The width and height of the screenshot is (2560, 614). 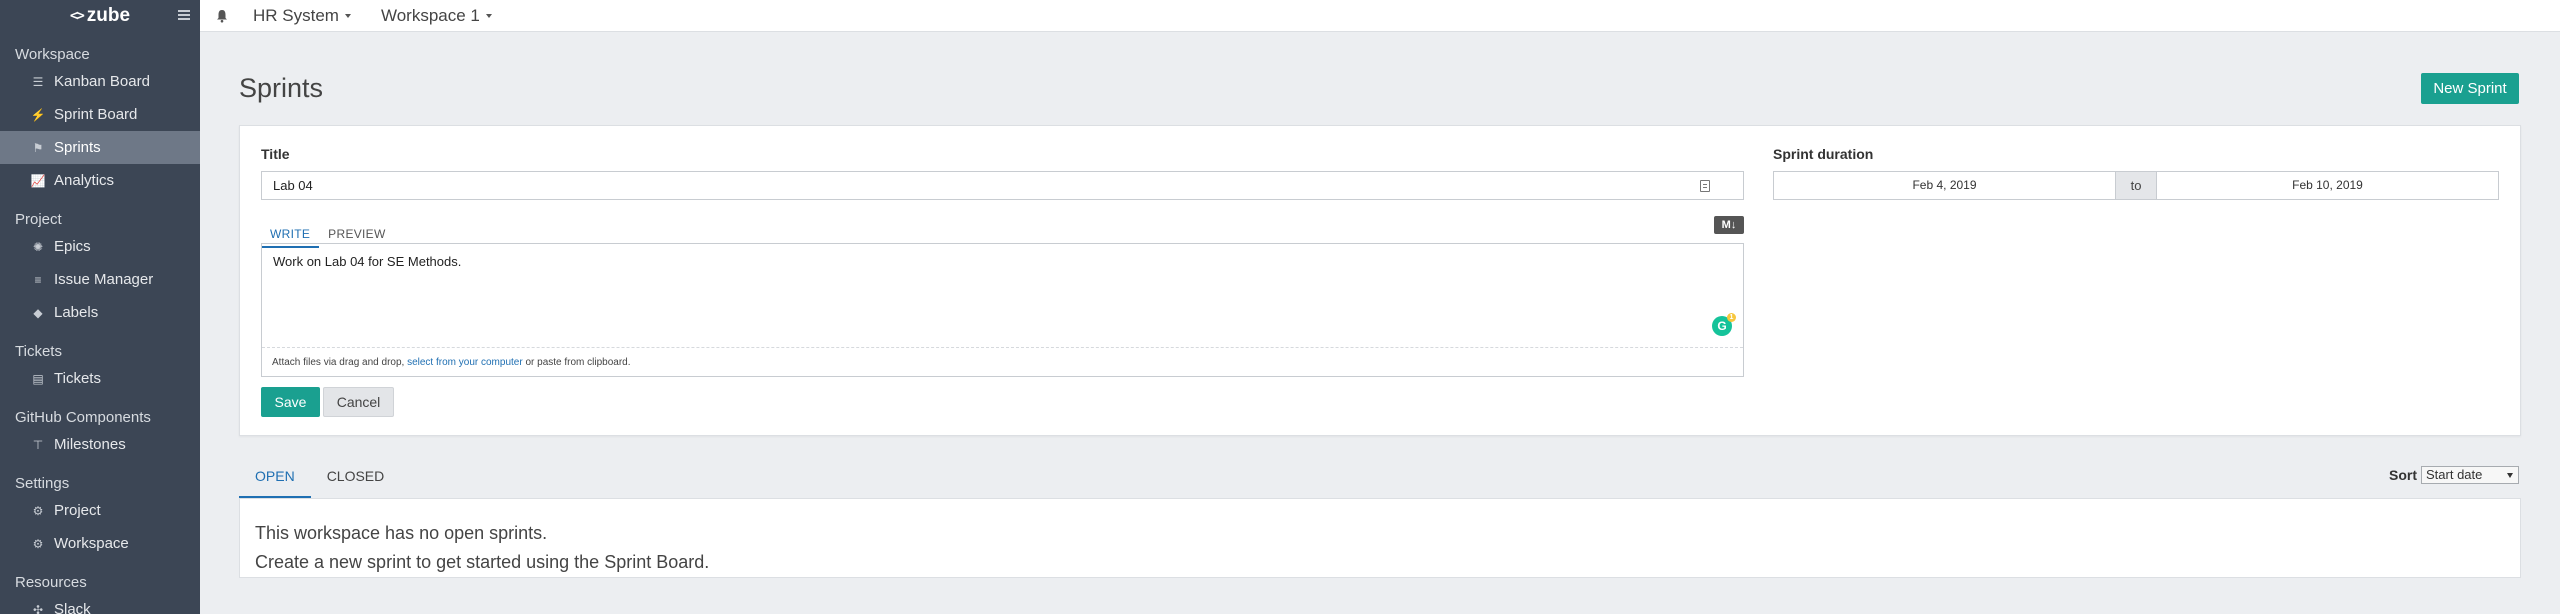 I want to click on sidebar-item-label: Workspace, so click(x=91, y=543).